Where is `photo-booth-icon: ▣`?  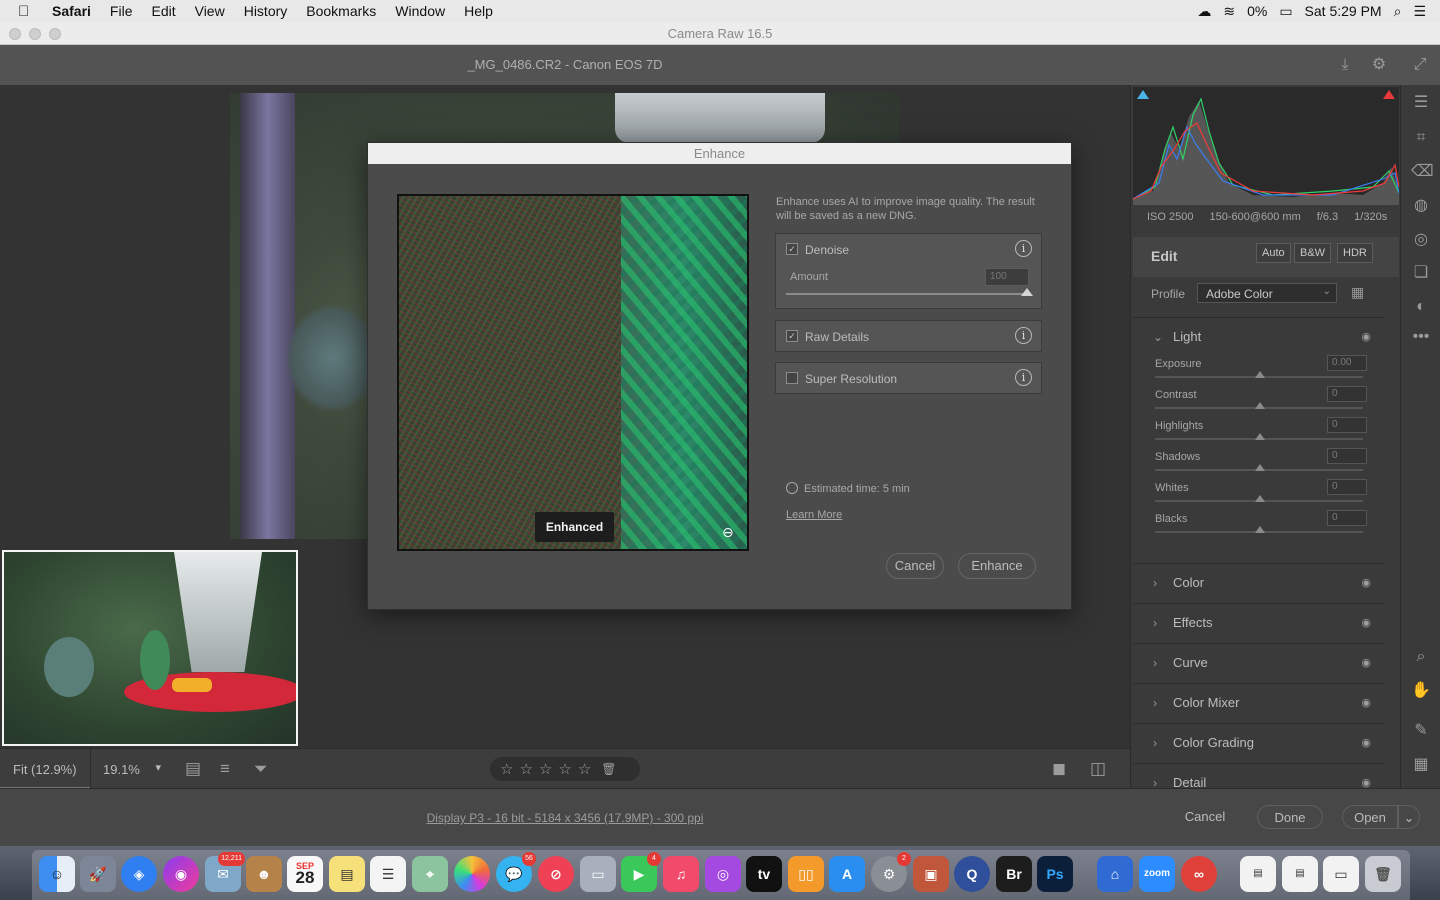
photo-booth-icon: ▣ is located at coordinates (931, 874).